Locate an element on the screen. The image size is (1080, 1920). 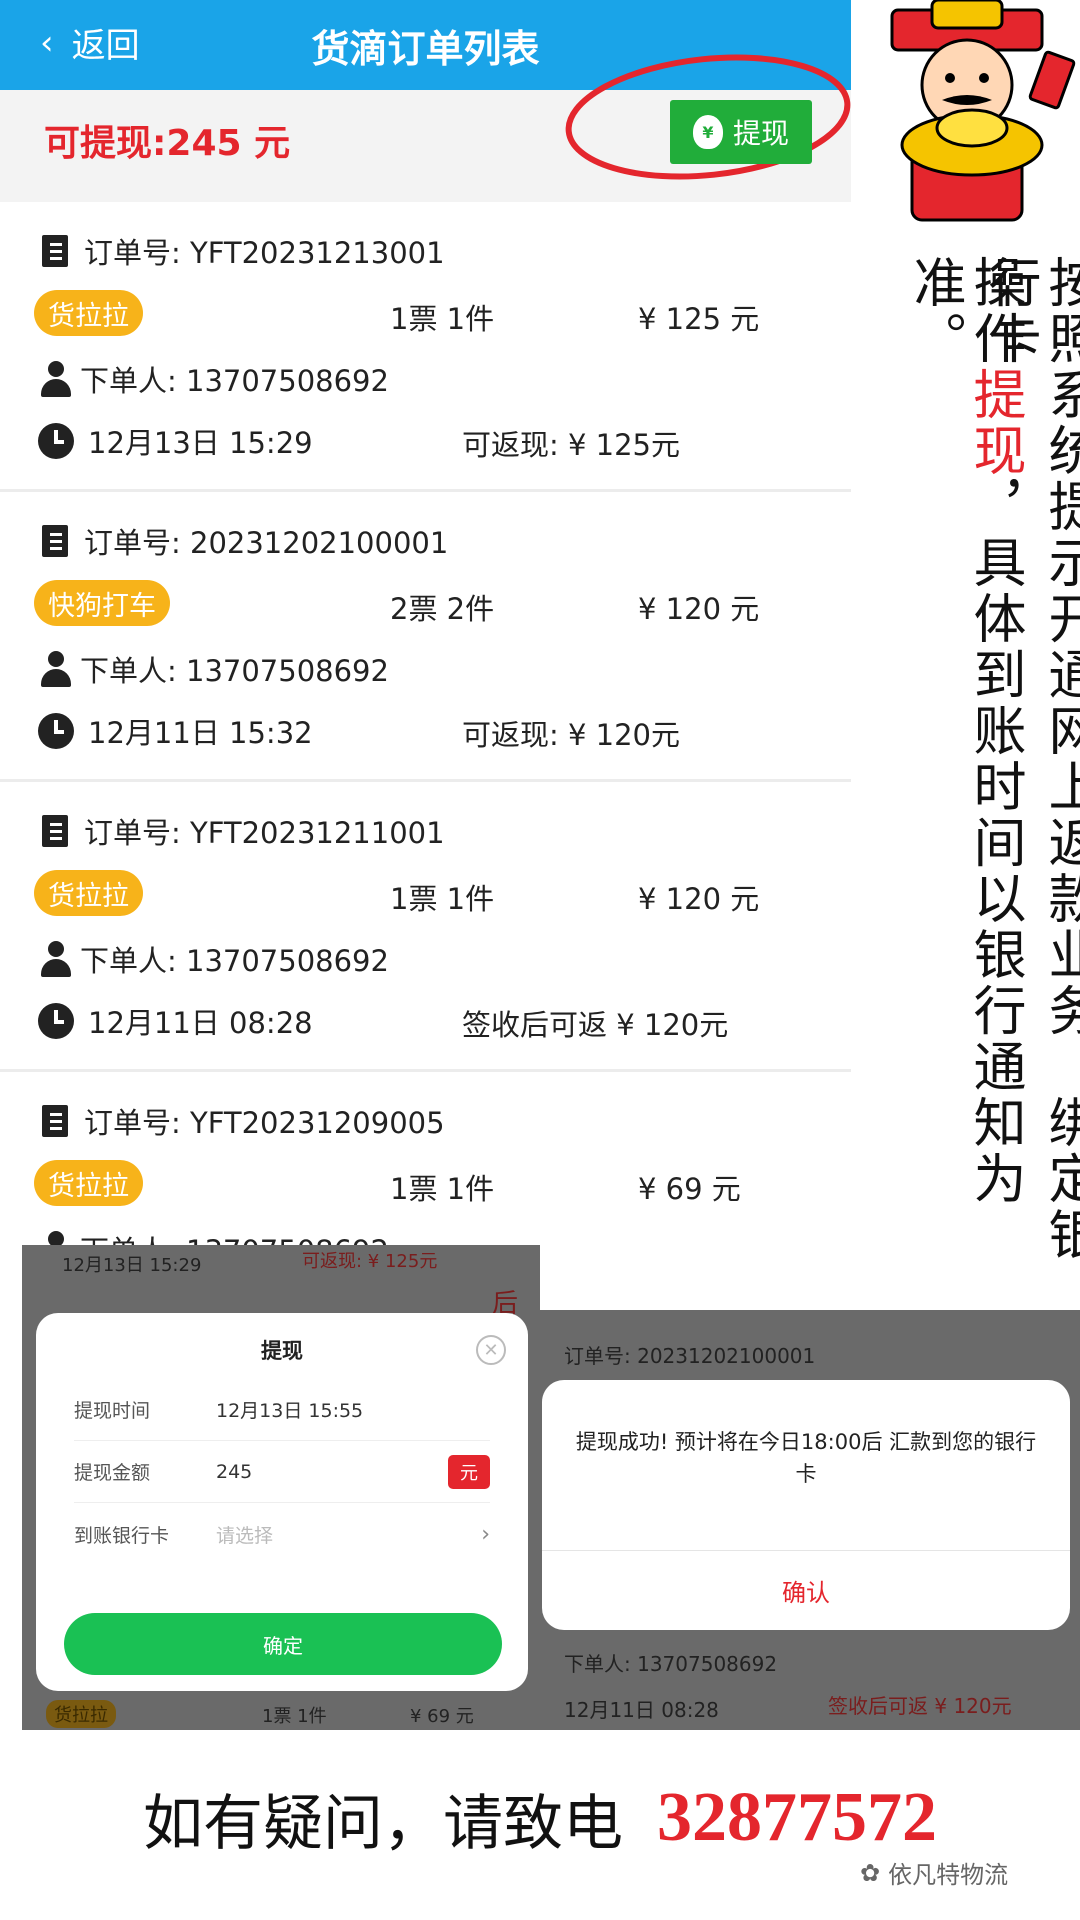
withdraw-time-value: 12月13日 15:55 is located at coordinates (290, 1411).